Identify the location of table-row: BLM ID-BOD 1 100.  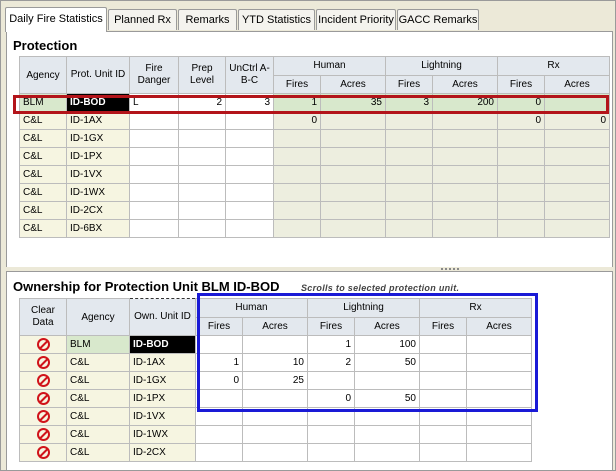
(275, 344).